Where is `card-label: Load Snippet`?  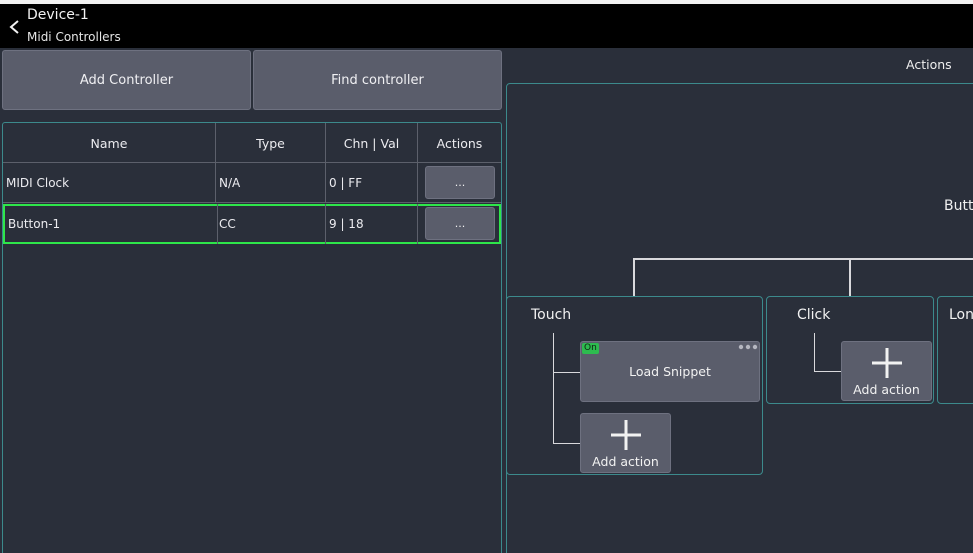
card-label: Load Snippet is located at coordinates (670, 371).